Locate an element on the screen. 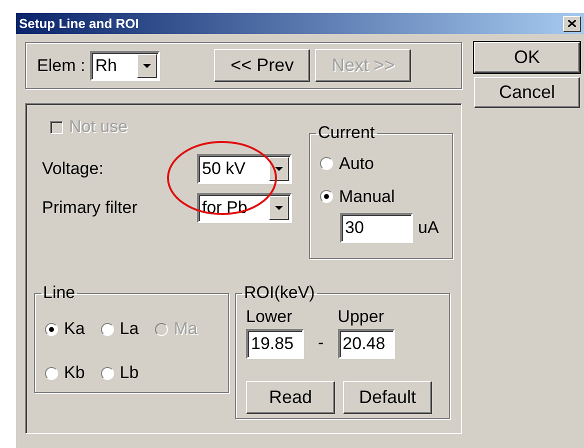 This screenshot has height=448, width=584. window-title: Setup Line and ROI is located at coordinates (79, 23).